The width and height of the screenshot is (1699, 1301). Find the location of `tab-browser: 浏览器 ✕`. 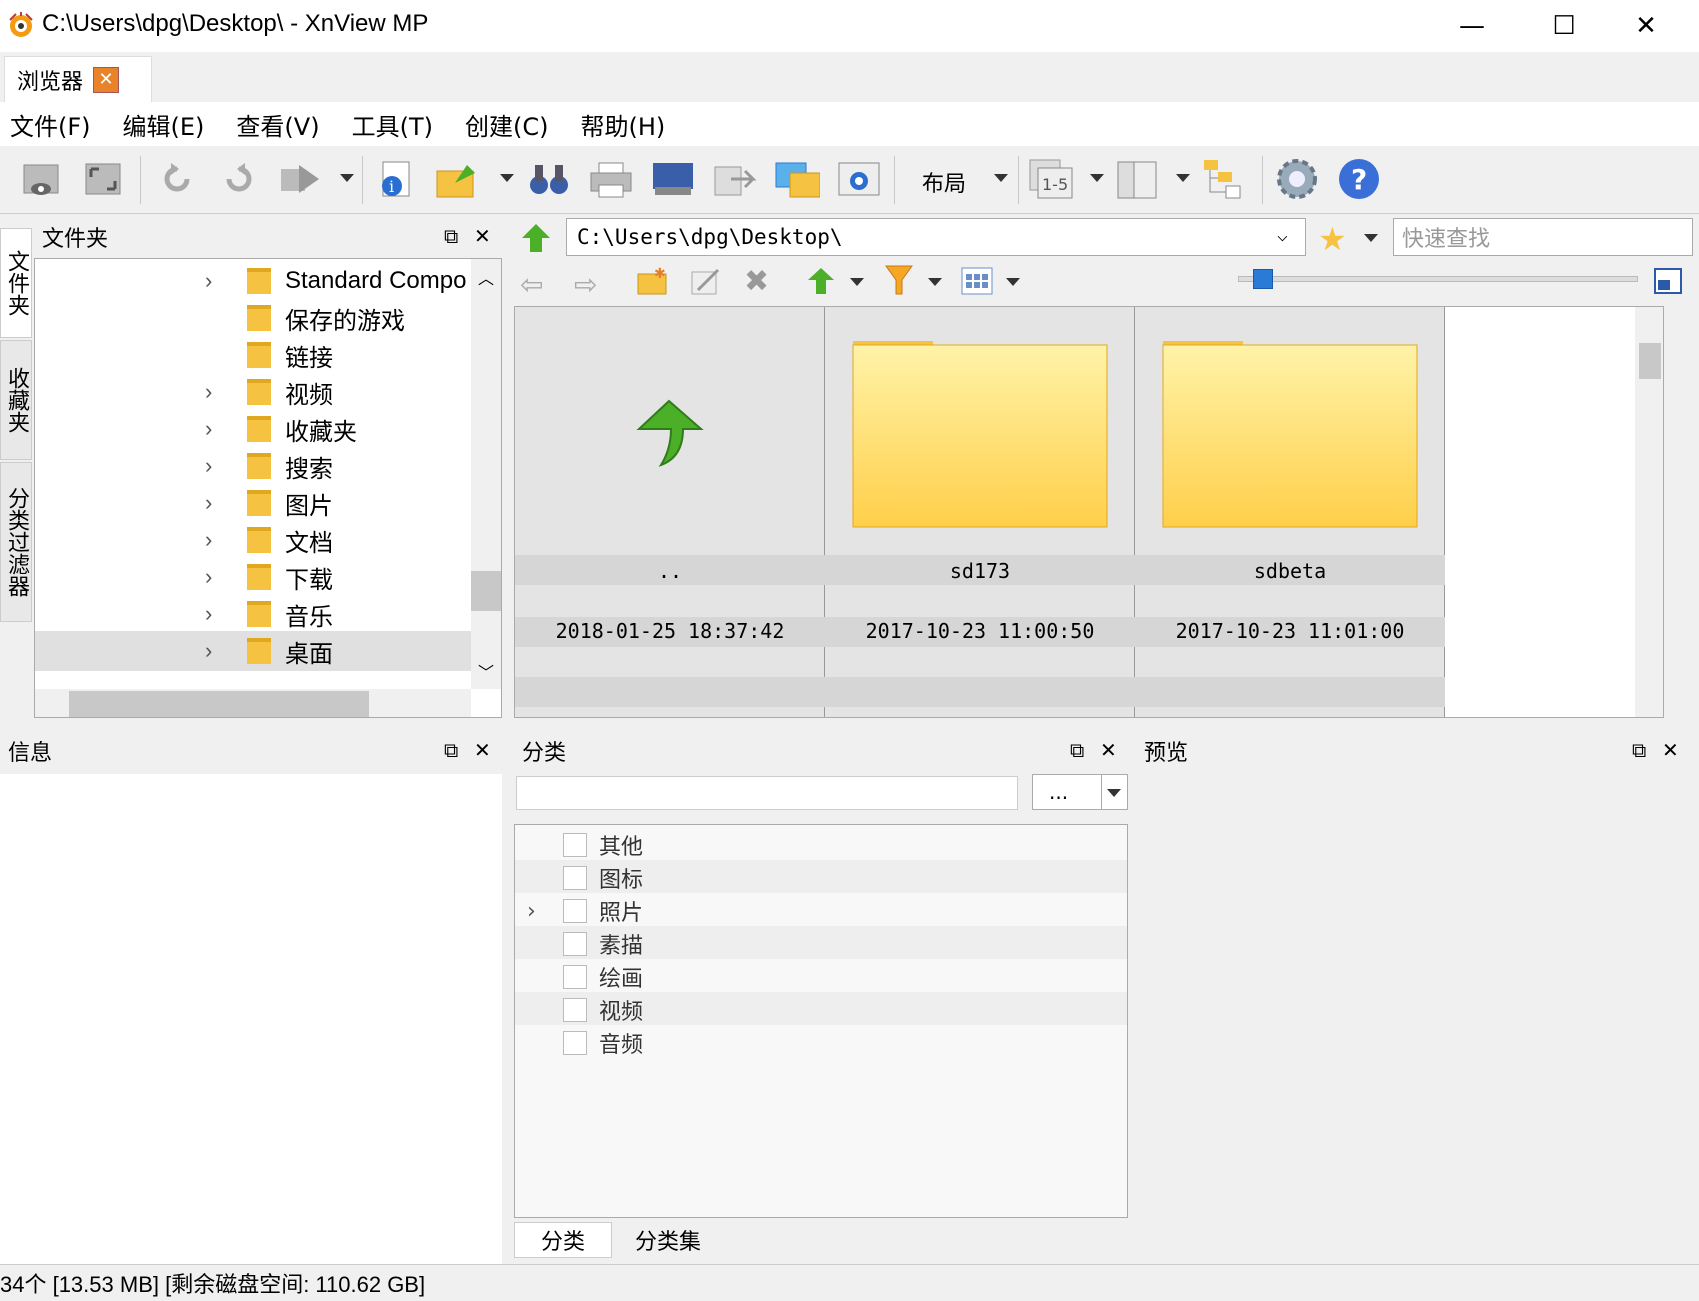

tab-browser: 浏览器 ✕ is located at coordinates (78, 79).